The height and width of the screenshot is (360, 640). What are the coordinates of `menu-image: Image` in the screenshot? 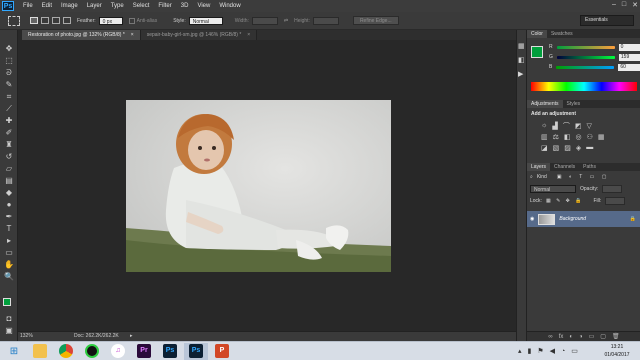 It's located at (69, 6).